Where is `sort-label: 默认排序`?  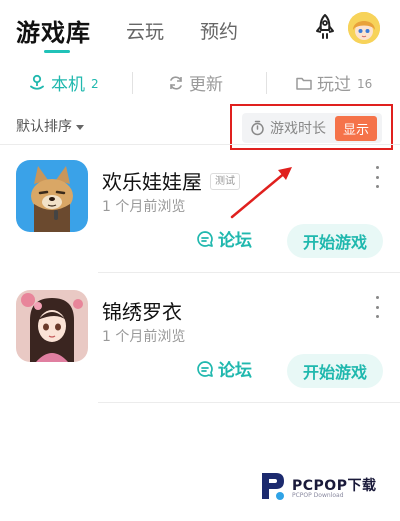 sort-label: 默认排序 is located at coordinates (44, 127).